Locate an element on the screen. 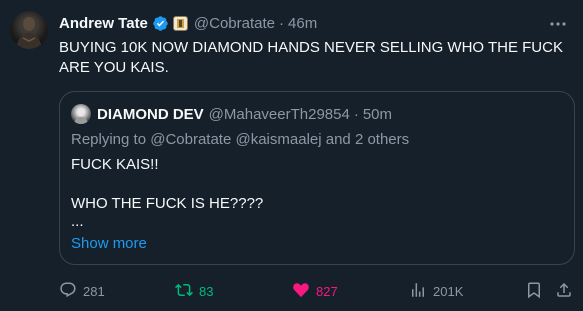  share-icon is located at coordinates (564, 291).